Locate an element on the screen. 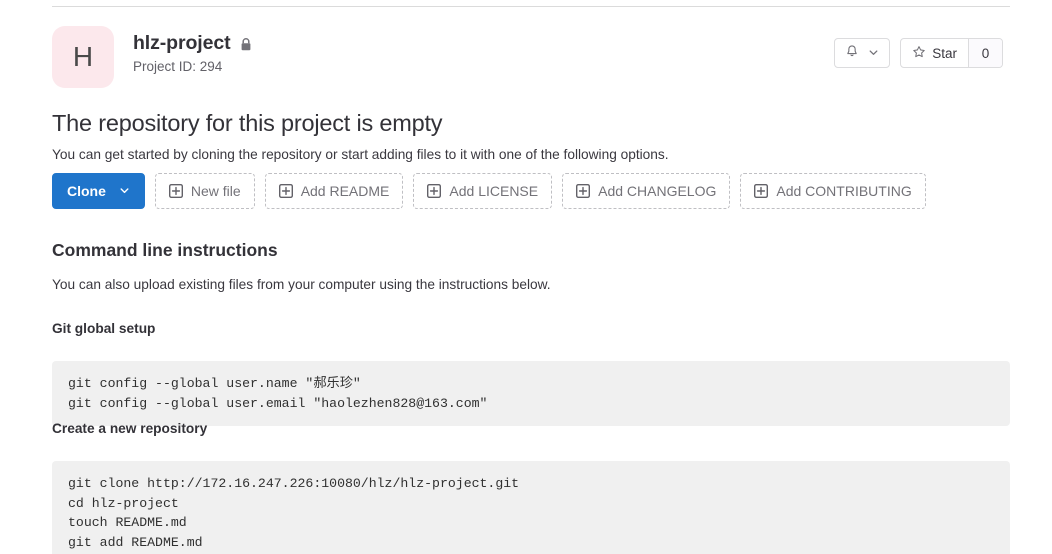 The height and width of the screenshot is (554, 1052). star-button: Star 0 is located at coordinates (951, 53).